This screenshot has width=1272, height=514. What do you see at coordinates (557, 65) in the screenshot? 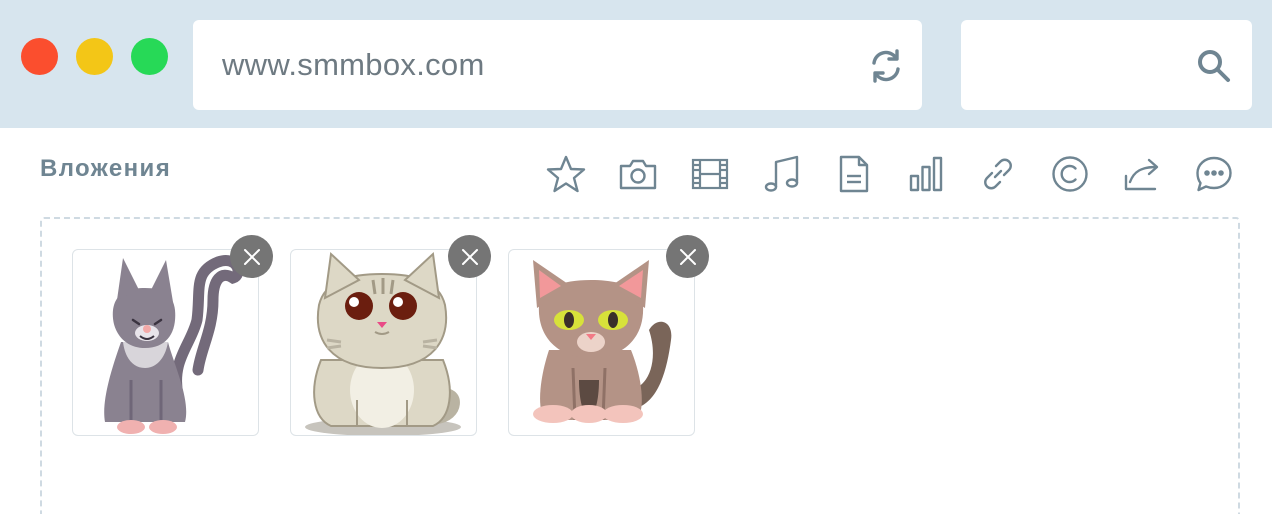
I see `address-bar: www.smmbox.com` at bounding box center [557, 65].